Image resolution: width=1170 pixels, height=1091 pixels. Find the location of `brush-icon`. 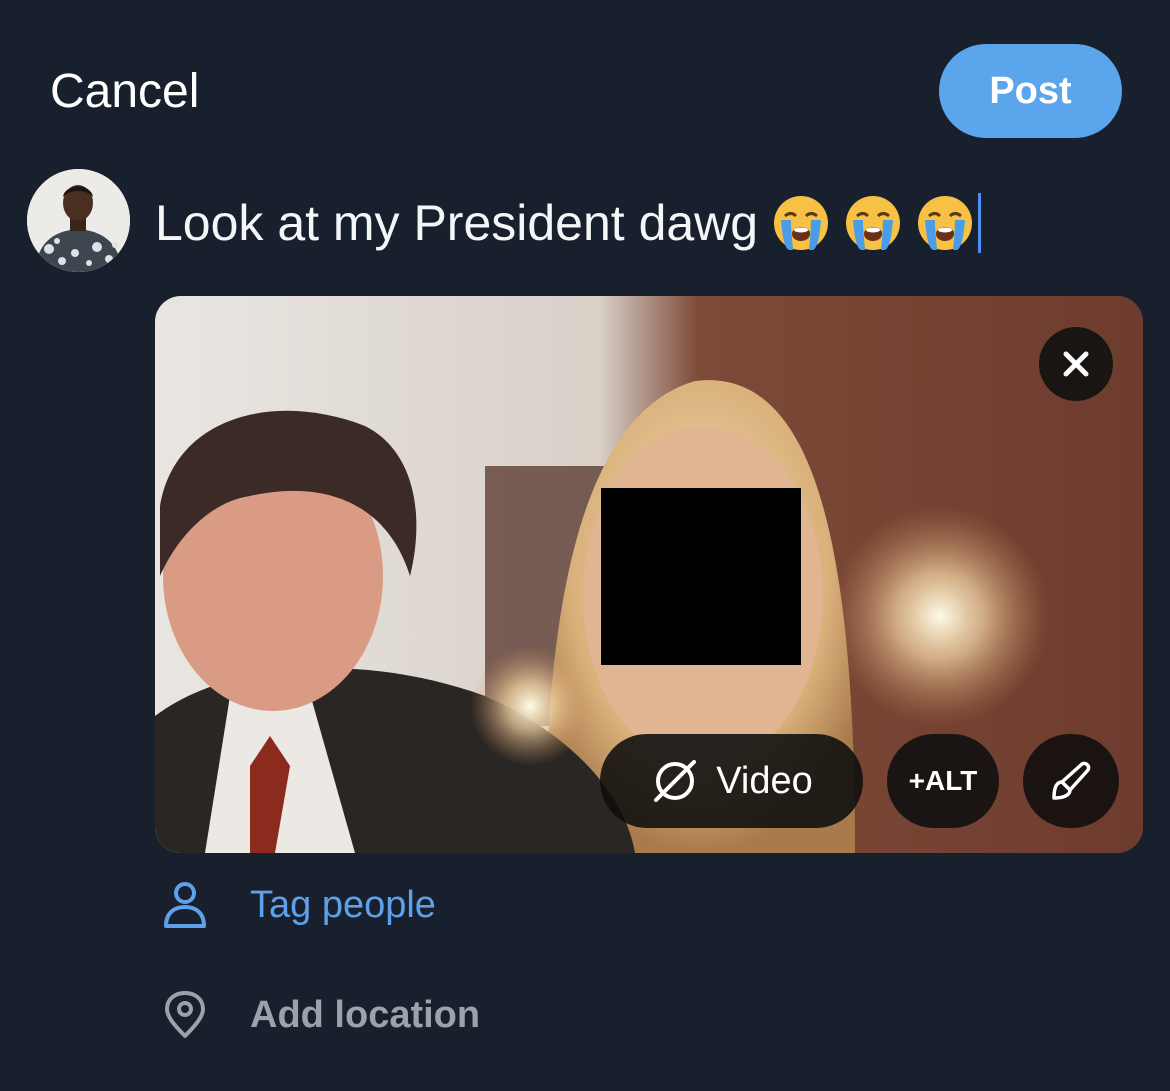

brush-icon is located at coordinates (1071, 780).